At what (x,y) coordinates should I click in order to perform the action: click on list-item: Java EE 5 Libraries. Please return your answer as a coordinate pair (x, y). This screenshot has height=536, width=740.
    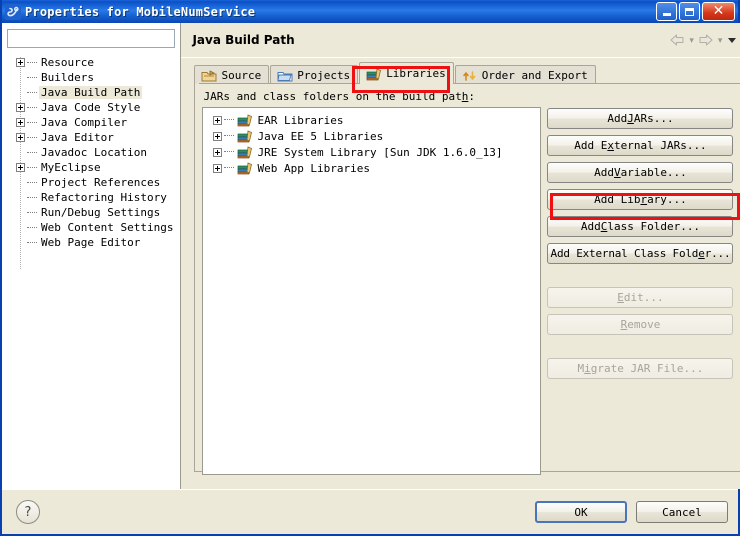
    Looking at the image, I should click on (371, 136).